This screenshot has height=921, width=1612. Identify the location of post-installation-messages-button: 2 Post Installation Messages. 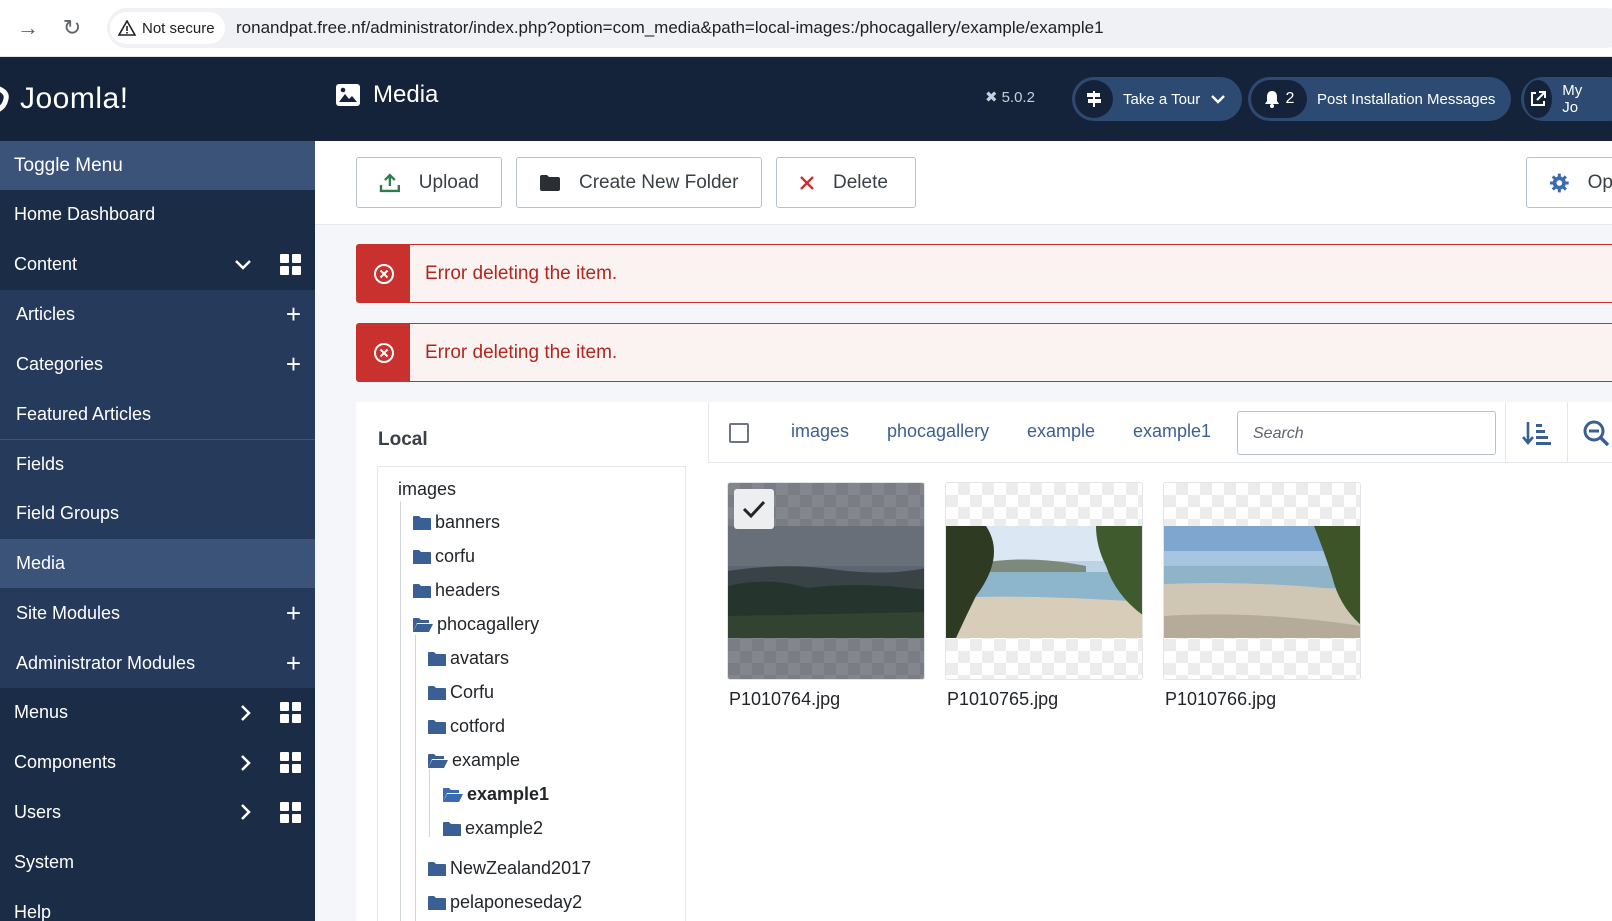
(1380, 99).